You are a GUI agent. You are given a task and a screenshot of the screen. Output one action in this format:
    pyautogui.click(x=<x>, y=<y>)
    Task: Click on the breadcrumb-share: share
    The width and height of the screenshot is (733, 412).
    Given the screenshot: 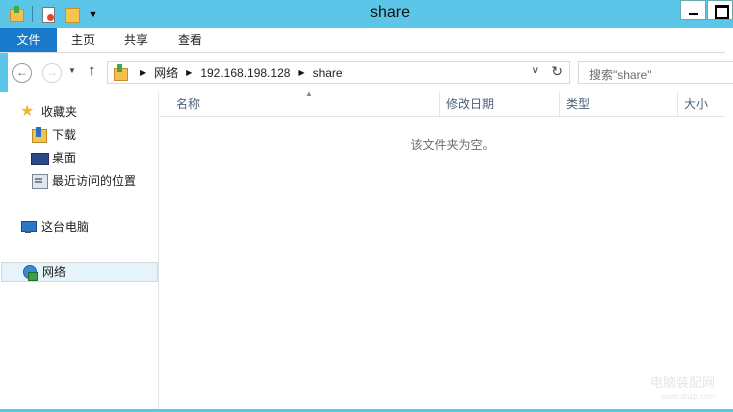 What is the action you would take?
    pyautogui.click(x=328, y=73)
    